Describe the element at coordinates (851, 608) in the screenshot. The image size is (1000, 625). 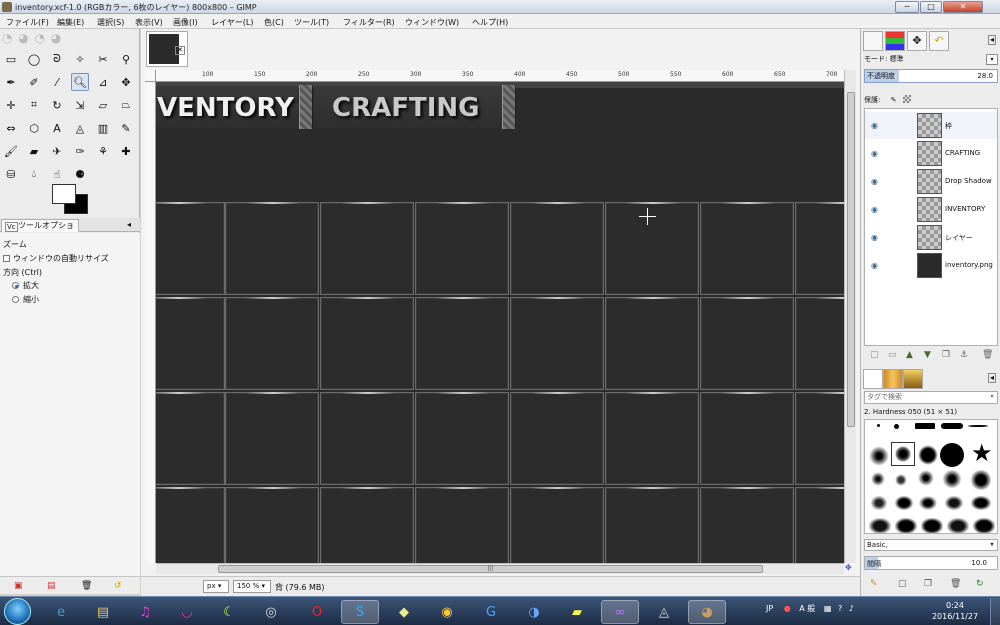
I see `tray-volume-icon: ♪` at that location.